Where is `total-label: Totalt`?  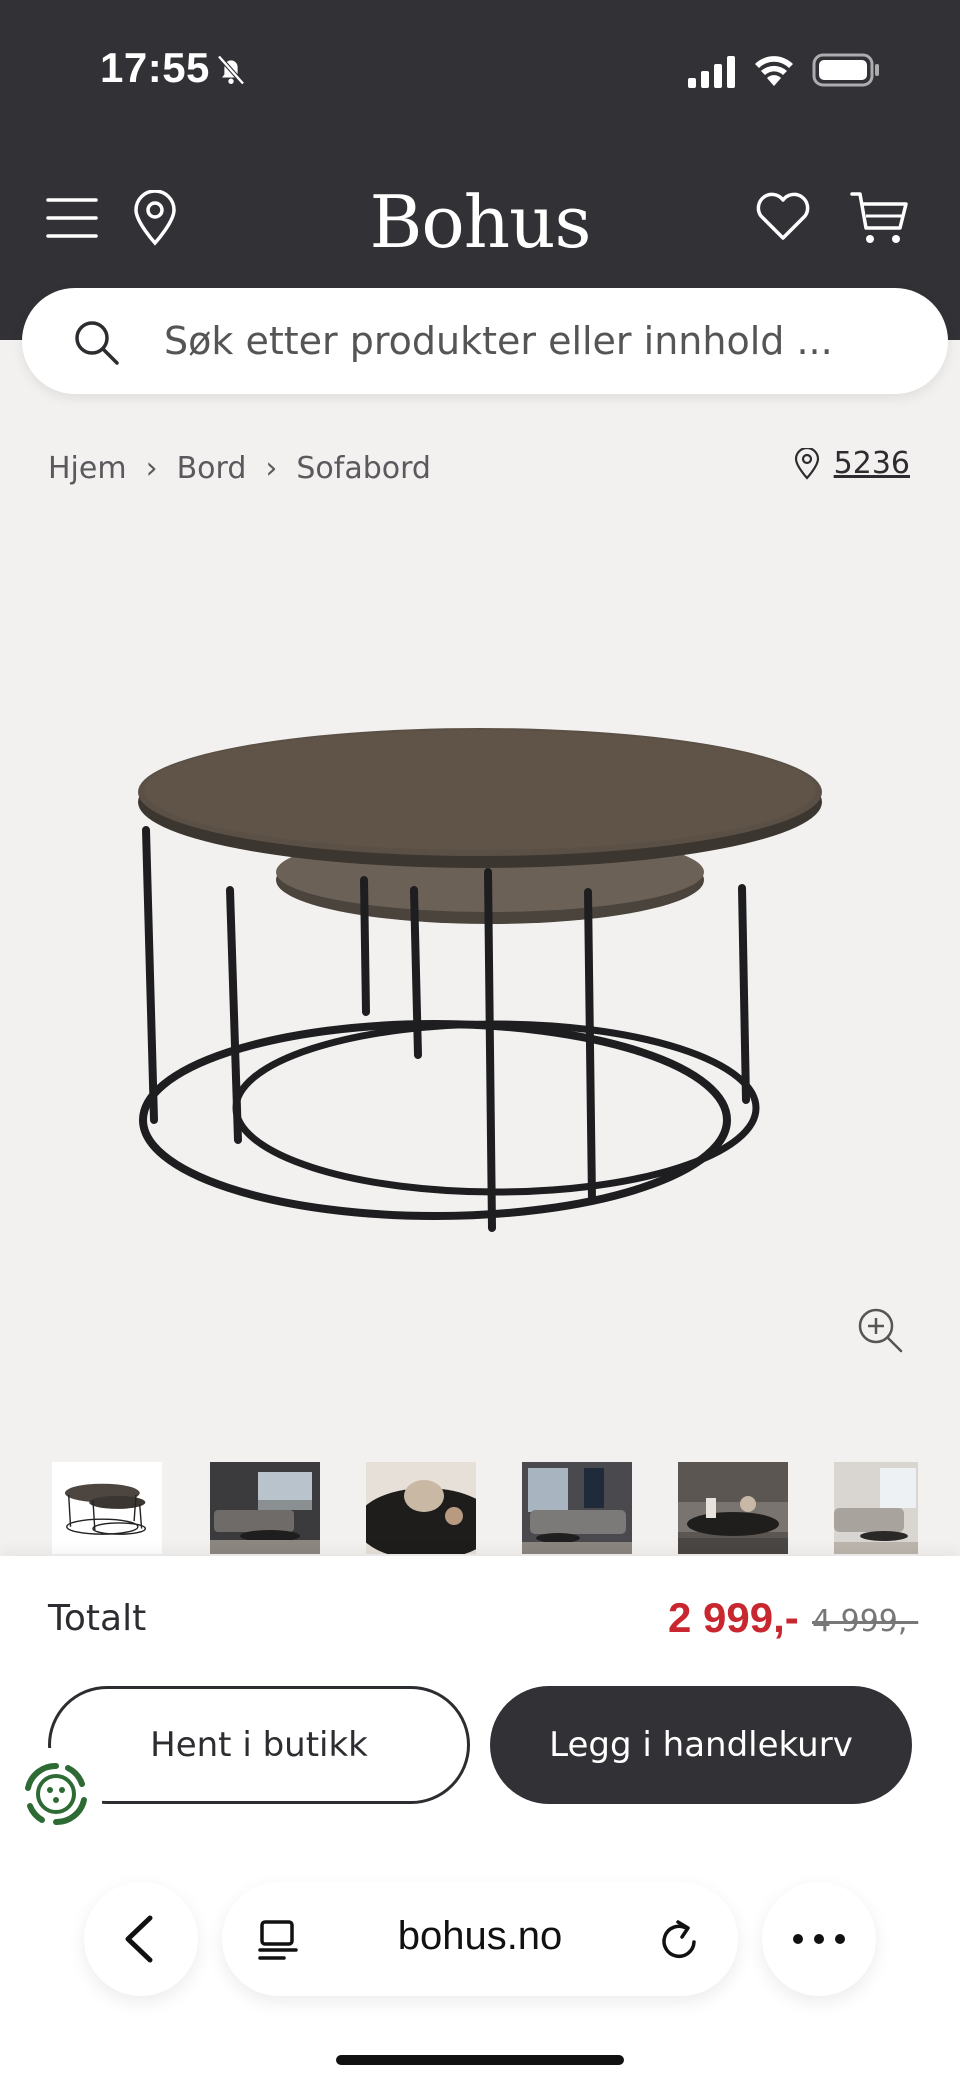 total-label: Totalt is located at coordinates (97, 1618).